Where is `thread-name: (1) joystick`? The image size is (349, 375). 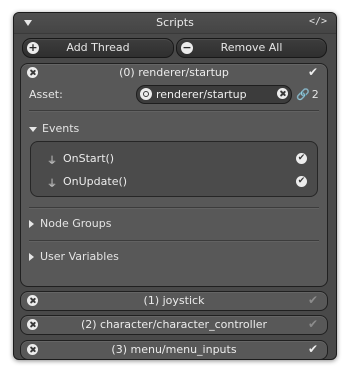
thread-name: (1) joystick is located at coordinates (174, 300).